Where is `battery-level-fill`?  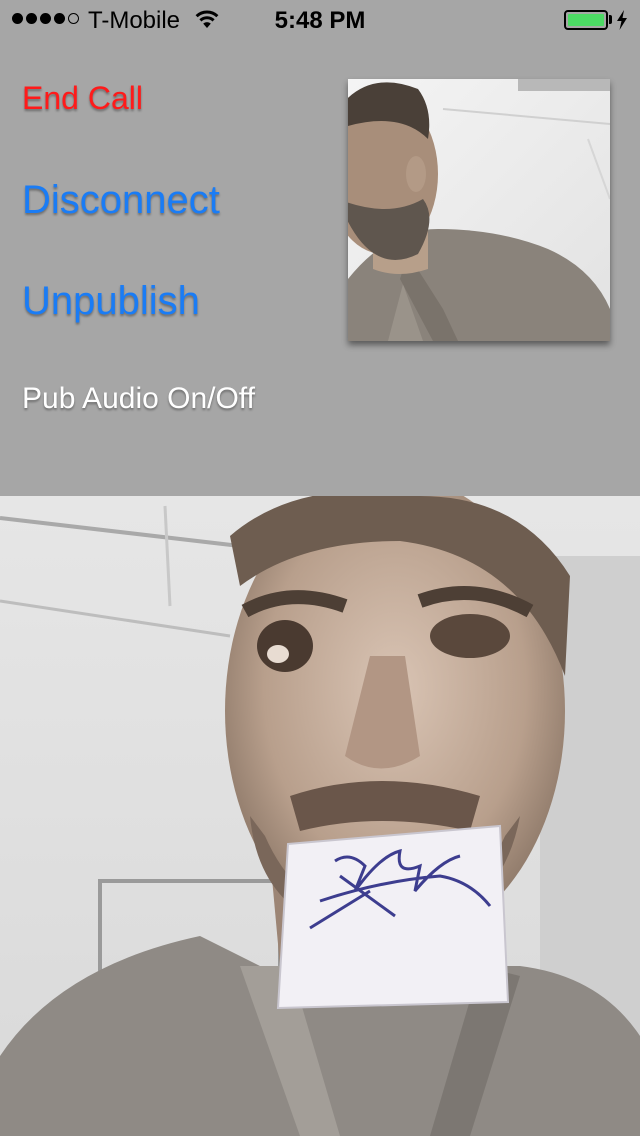
battery-level-fill is located at coordinates (586, 20).